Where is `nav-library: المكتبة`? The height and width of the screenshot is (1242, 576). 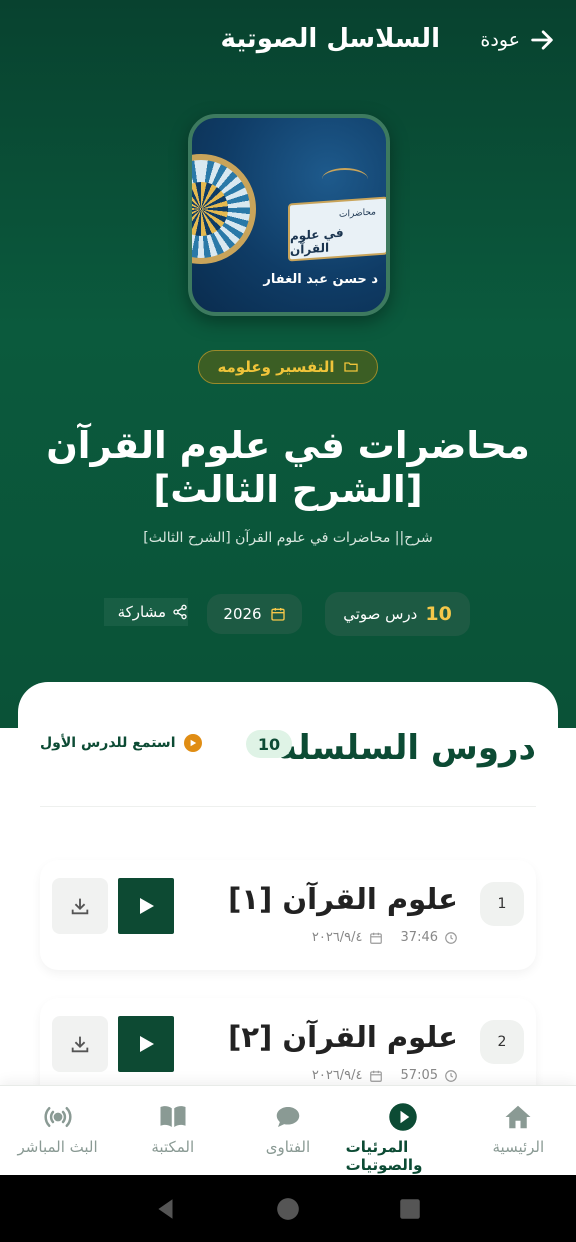
nav-library: المكتبة is located at coordinates (172, 1121).